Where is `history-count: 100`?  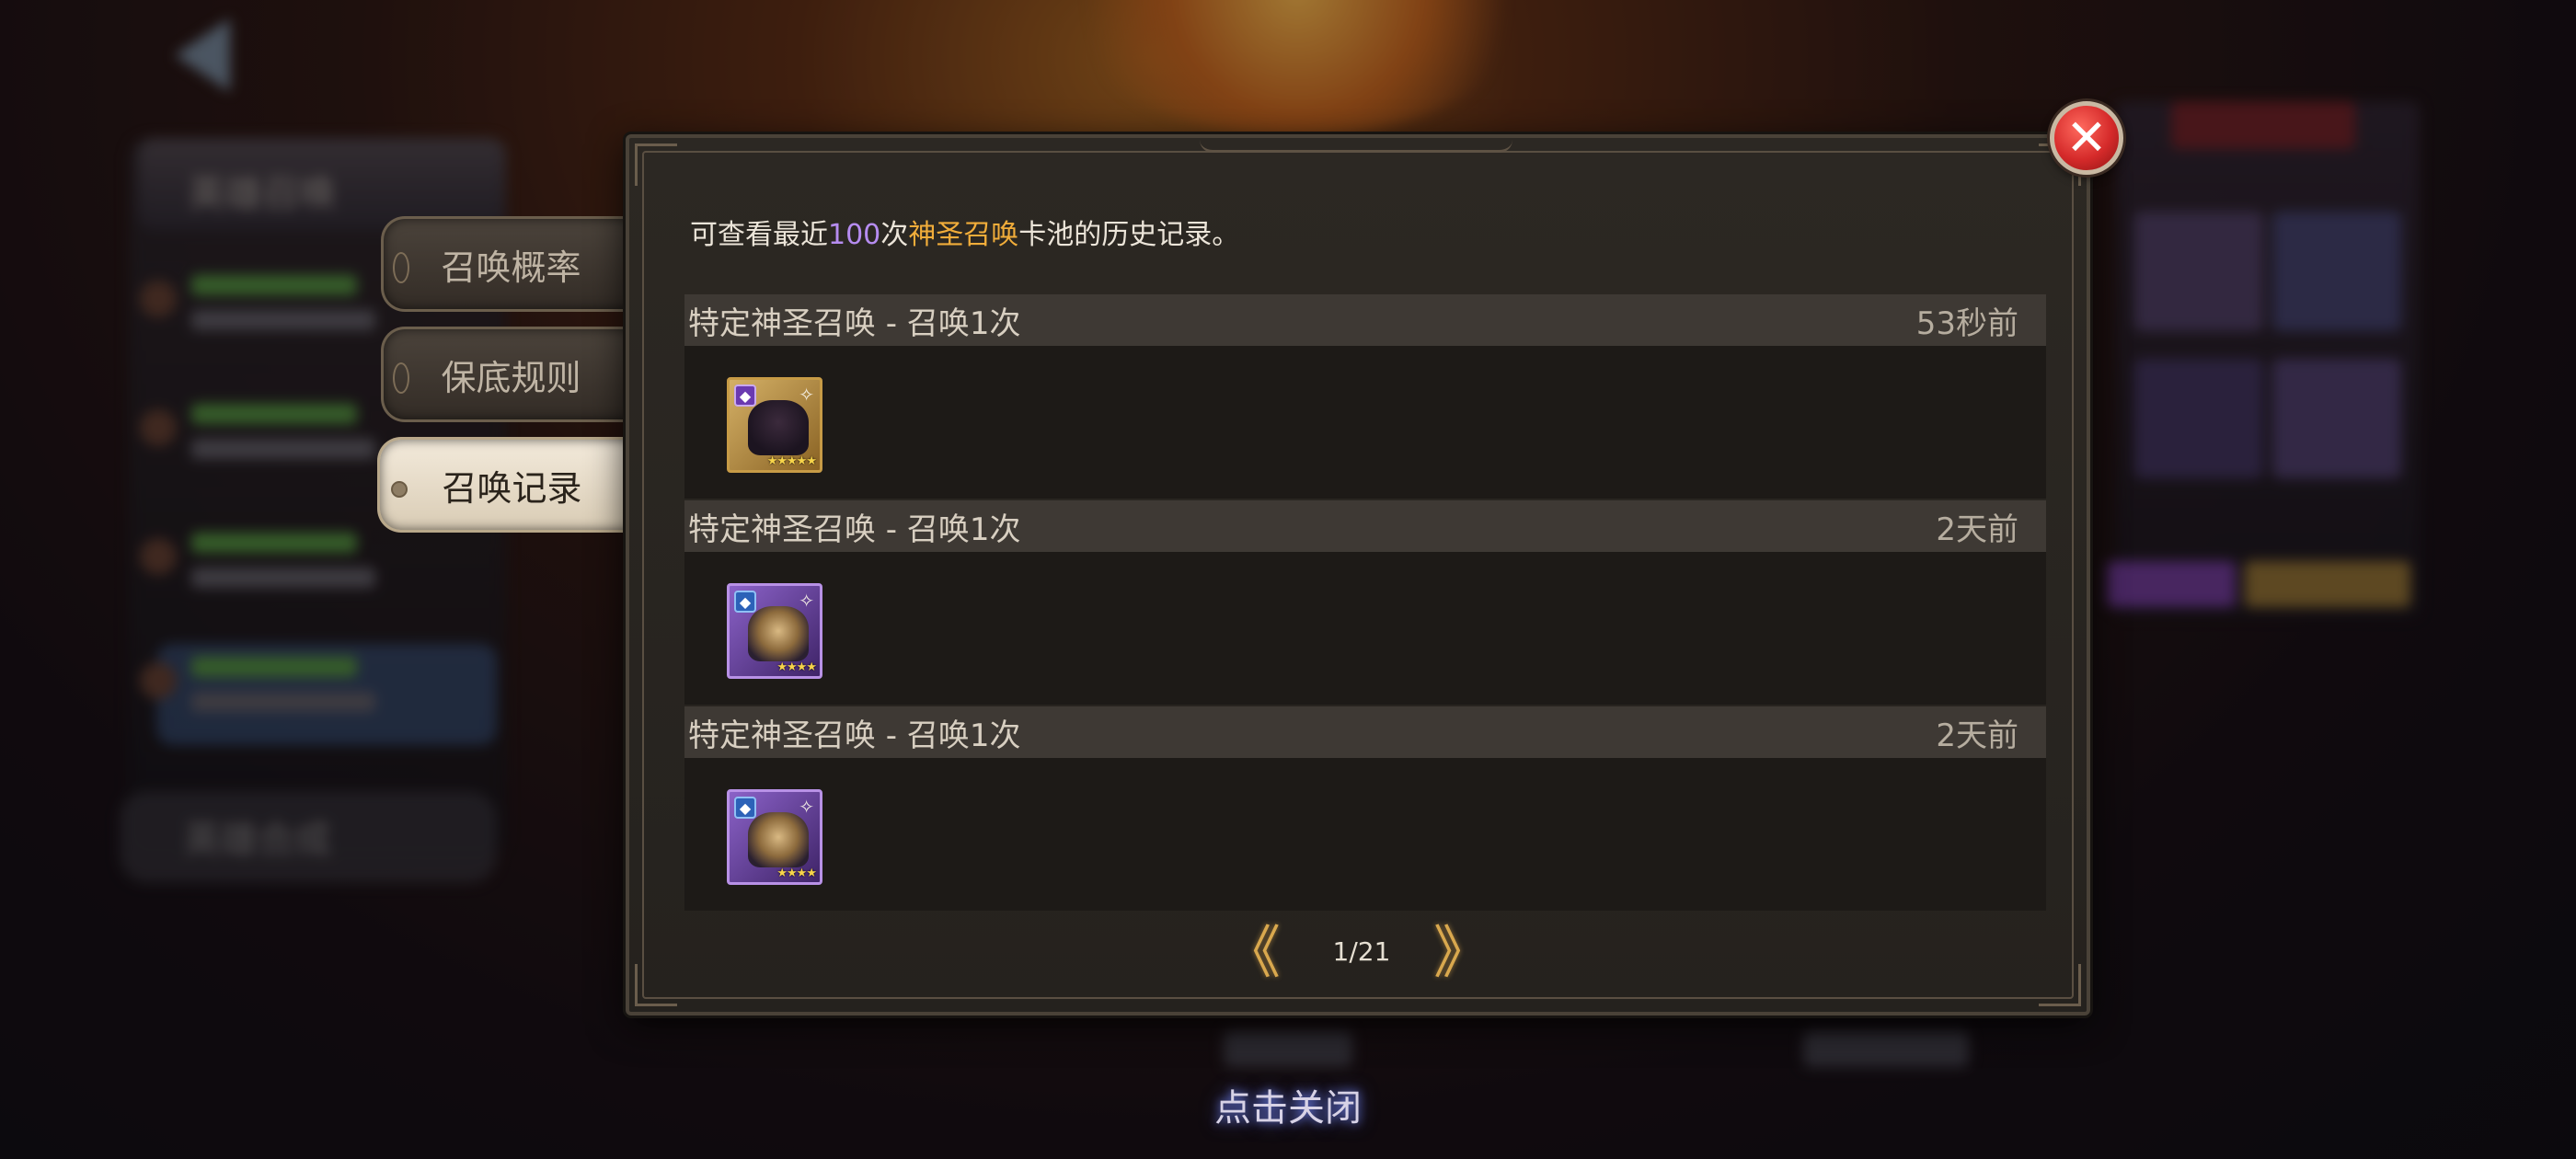 history-count: 100 is located at coordinates (854, 235).